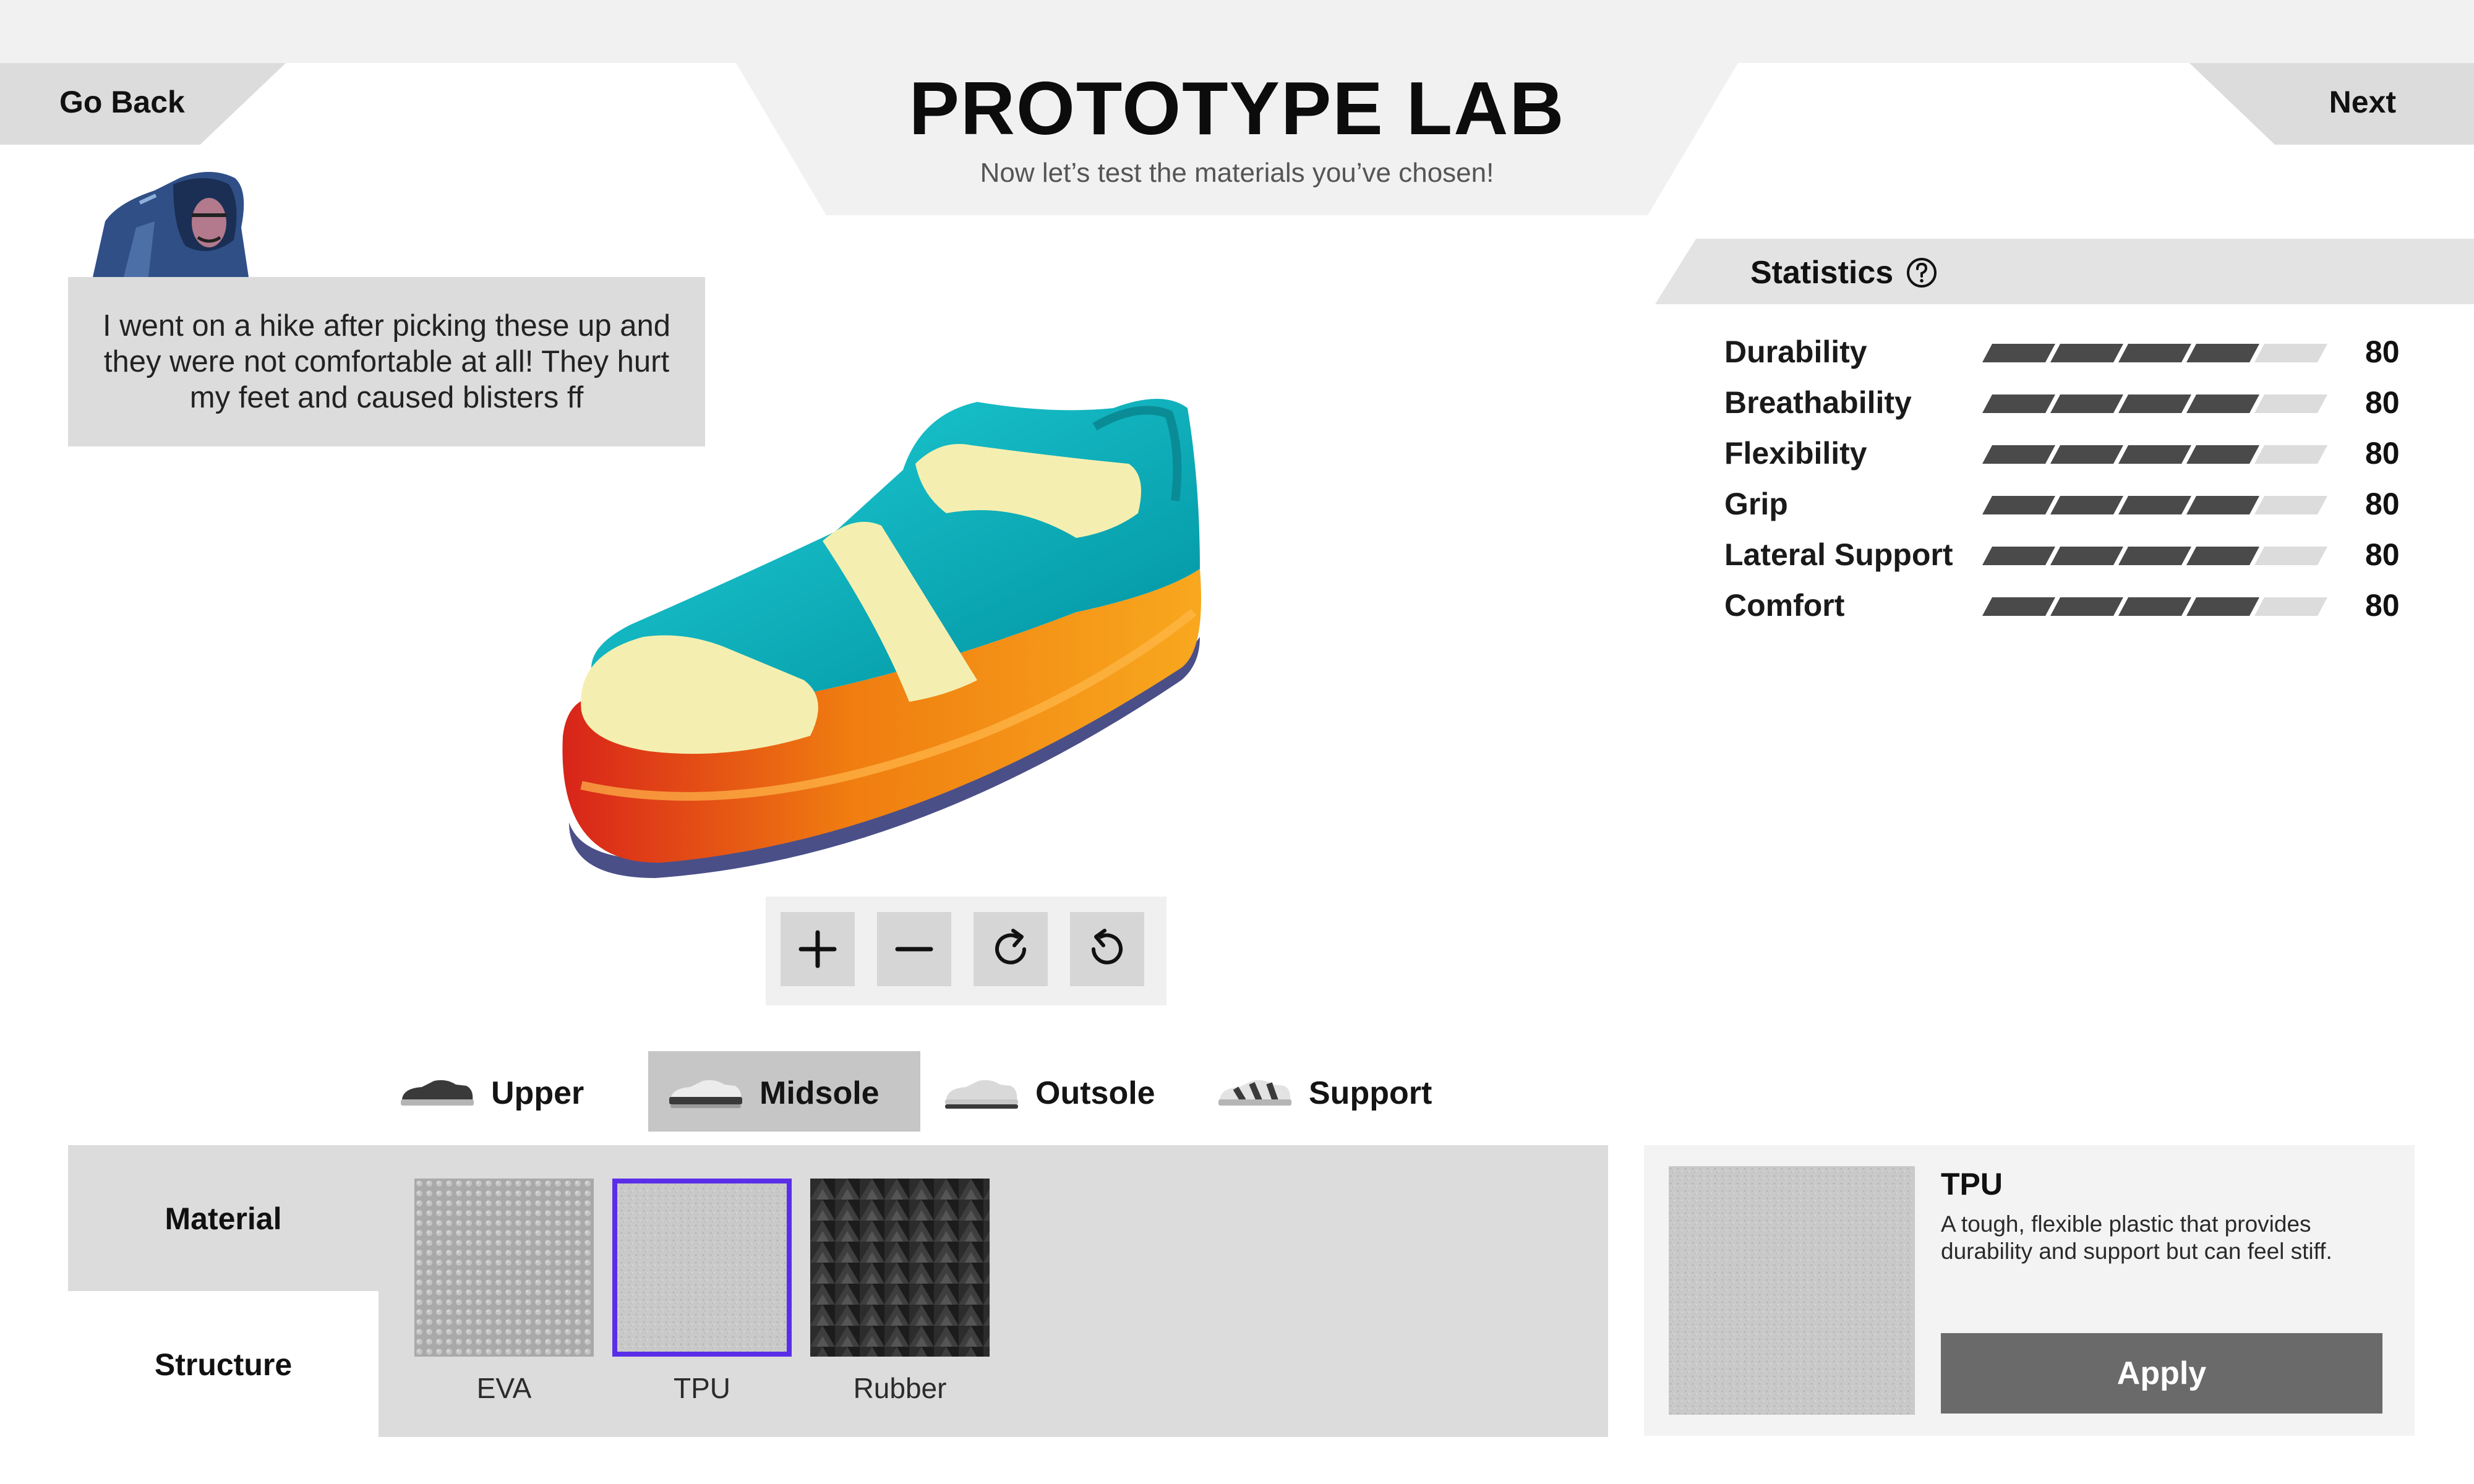 Image resolution: width=2474 pixels, height=1484 pixels. What do you see at coordinates (1254, 1093) in the screenshot?
I see `support-shoe-icon` at bounding box center [1254, 1093].